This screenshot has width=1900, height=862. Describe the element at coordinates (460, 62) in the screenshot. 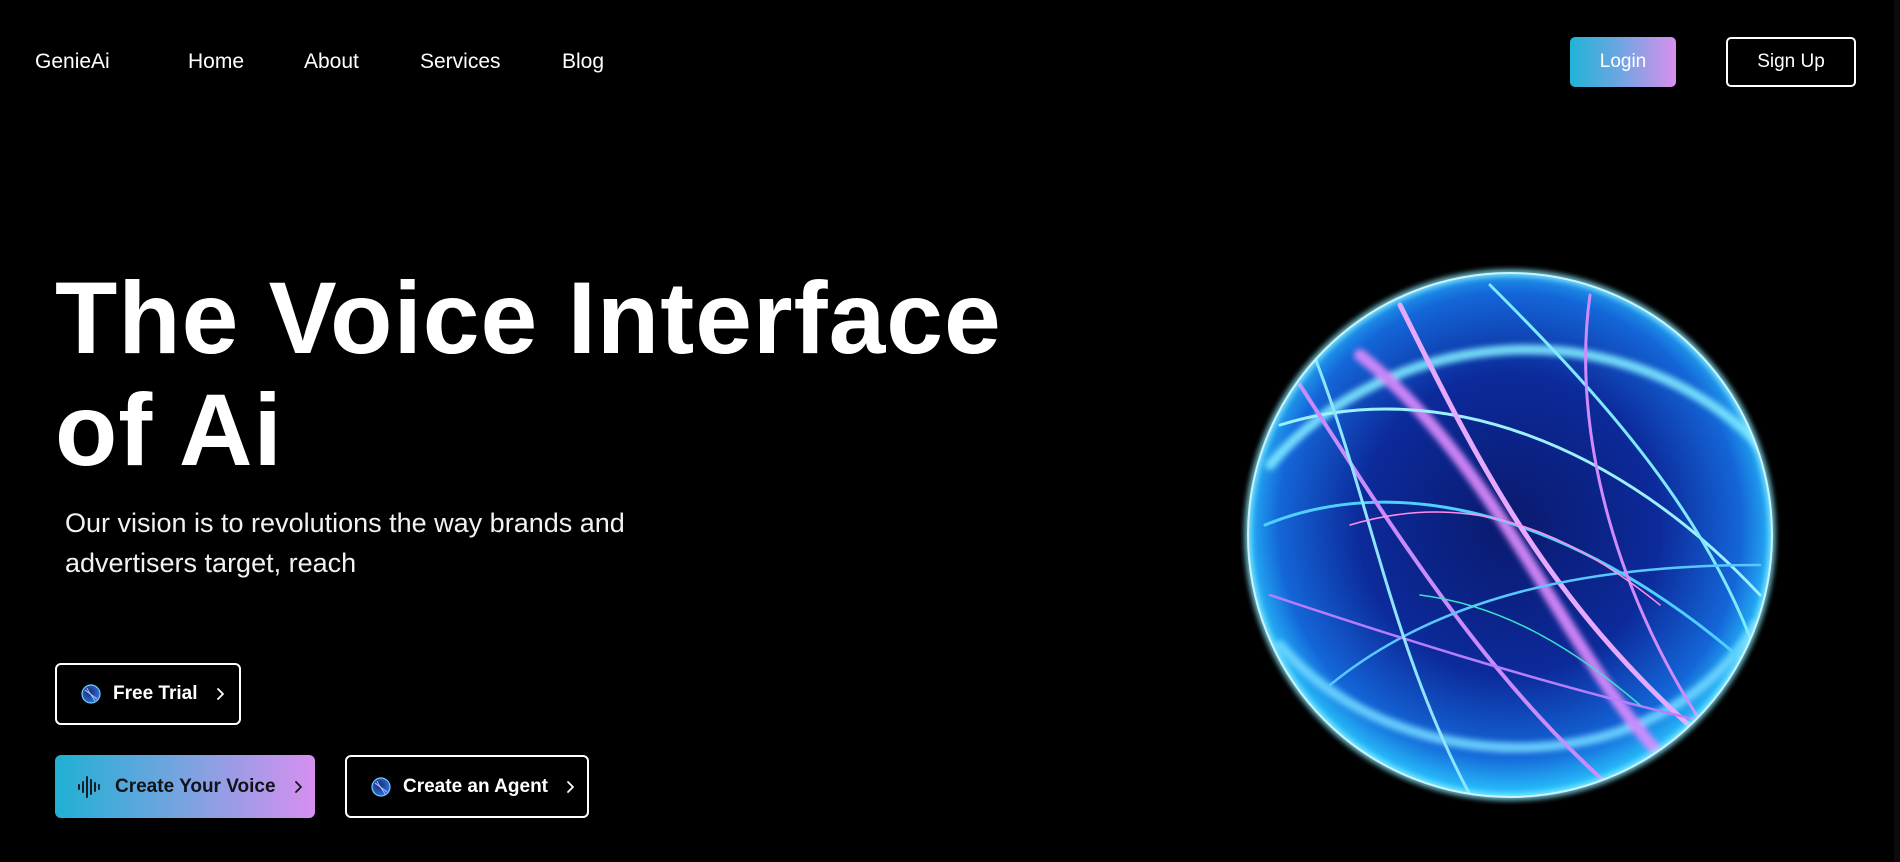

I see `nav-link-services: Services` at that location.